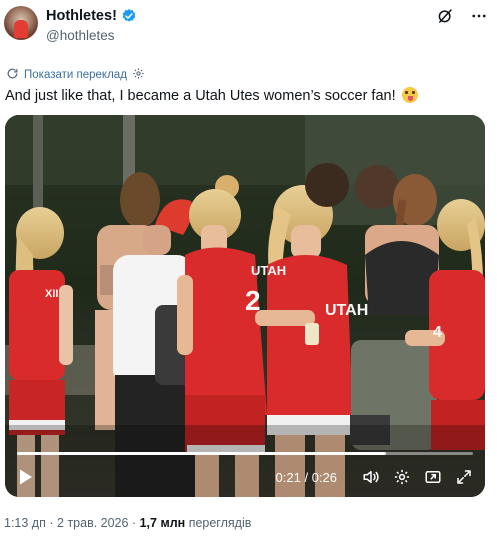 This screenshot has width=497, height=540. What do you see at coordinates (21, 23) in the screenshot?
I see `avatar` at bounding box center [21, 23].